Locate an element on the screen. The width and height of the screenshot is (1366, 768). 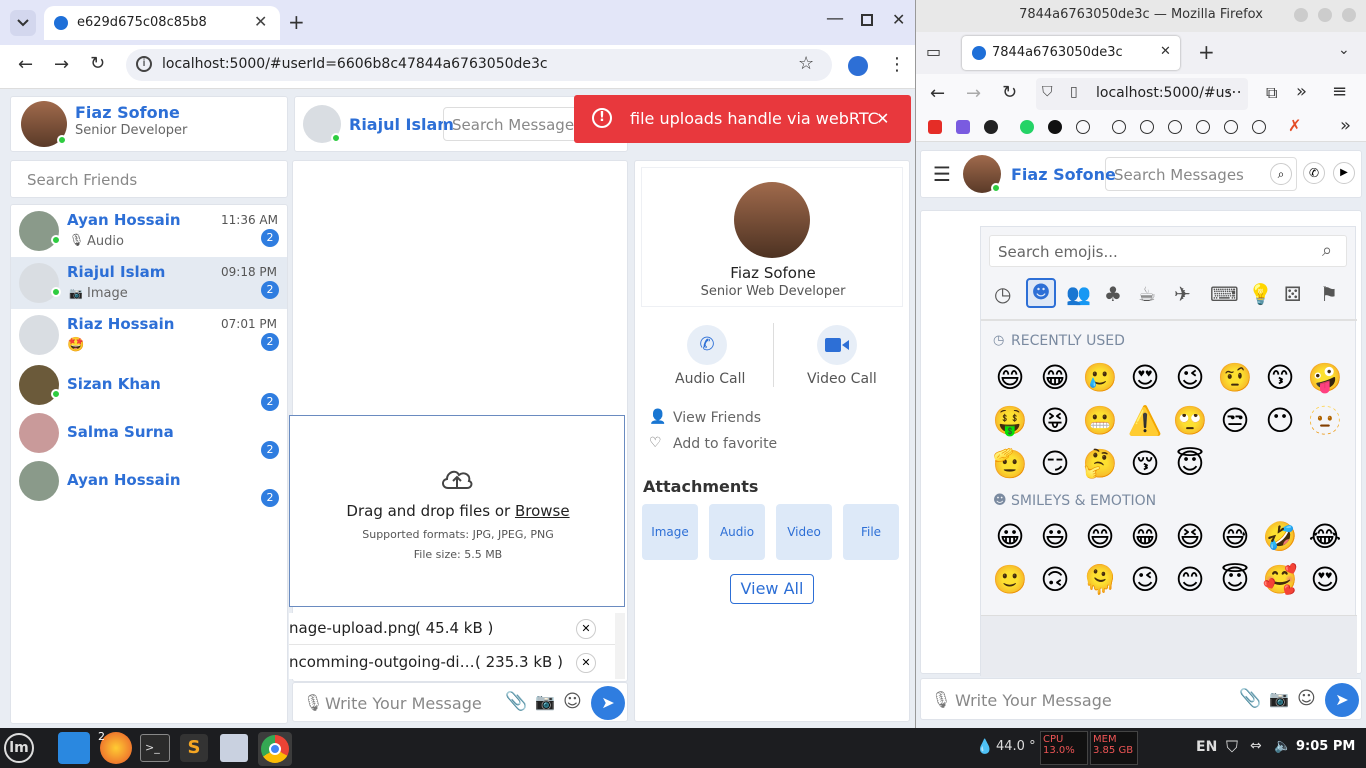
attachment-image: Image is located at coordinates (670, 532).